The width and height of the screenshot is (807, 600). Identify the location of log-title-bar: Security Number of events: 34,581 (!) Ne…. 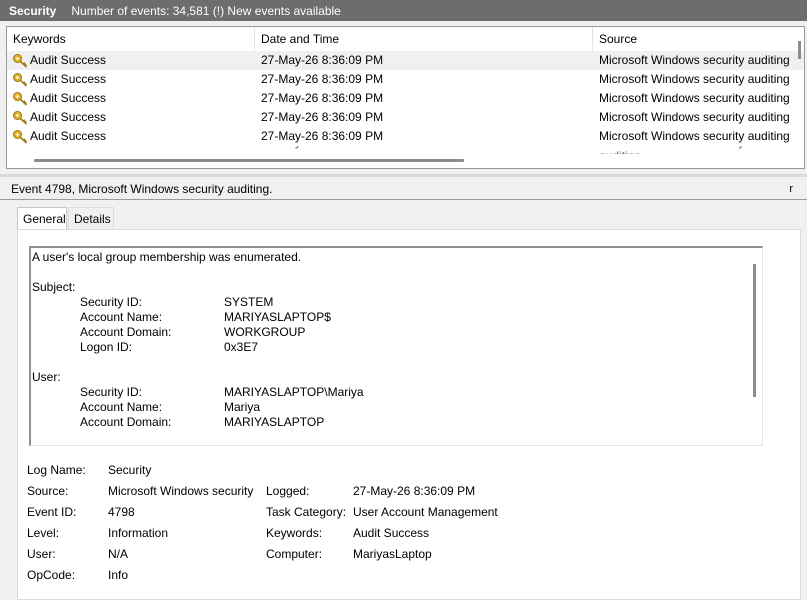
(403, 10).